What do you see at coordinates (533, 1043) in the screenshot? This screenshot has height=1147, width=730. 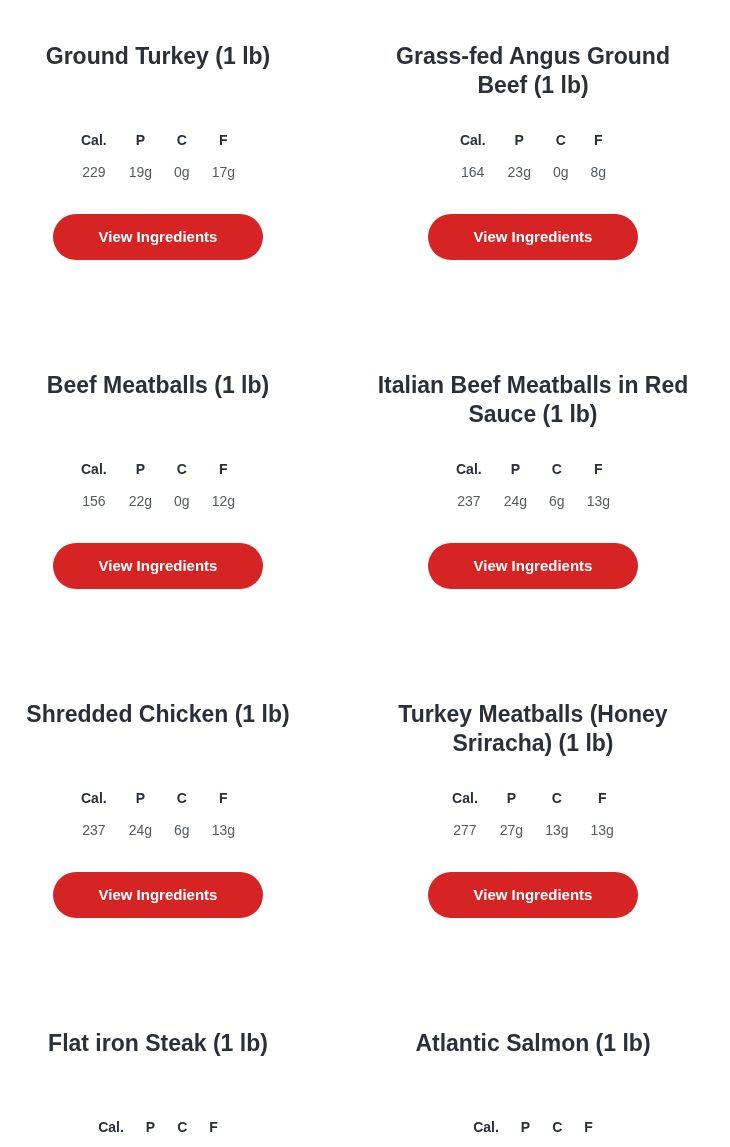 I see `product-title: Atlantic Salmon (1 lb)` at bounding box center [533, 1043].